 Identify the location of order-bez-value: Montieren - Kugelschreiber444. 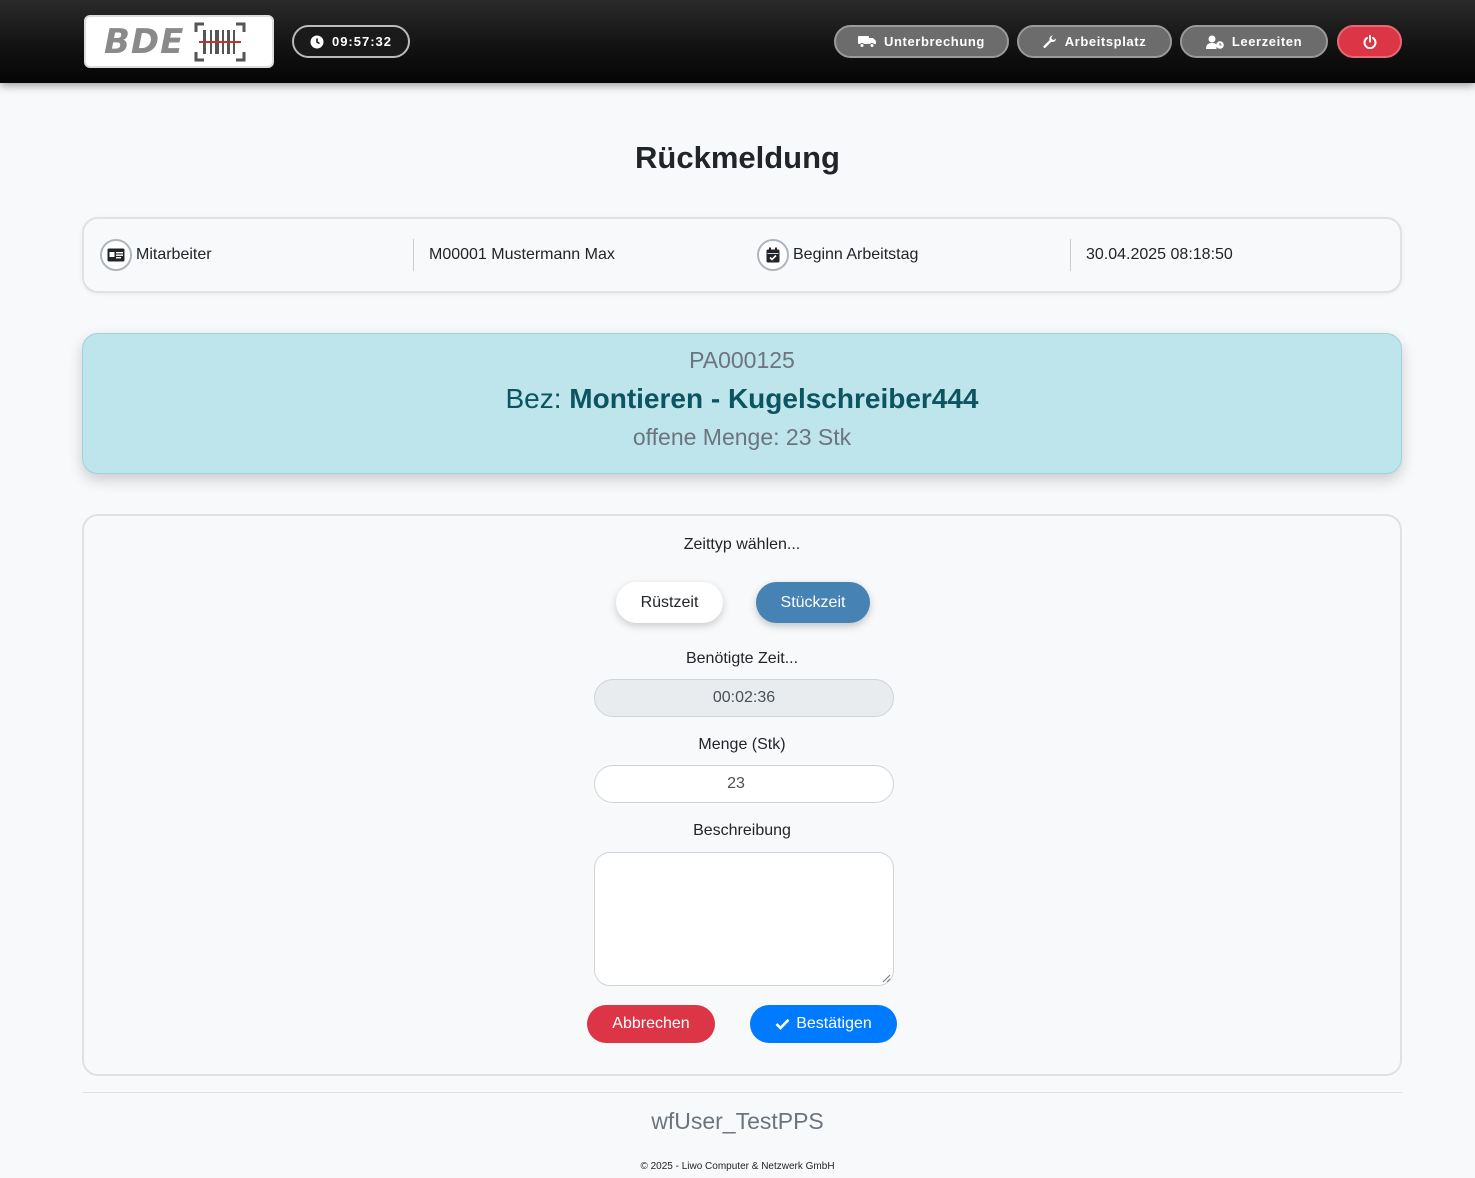
(774, 398).